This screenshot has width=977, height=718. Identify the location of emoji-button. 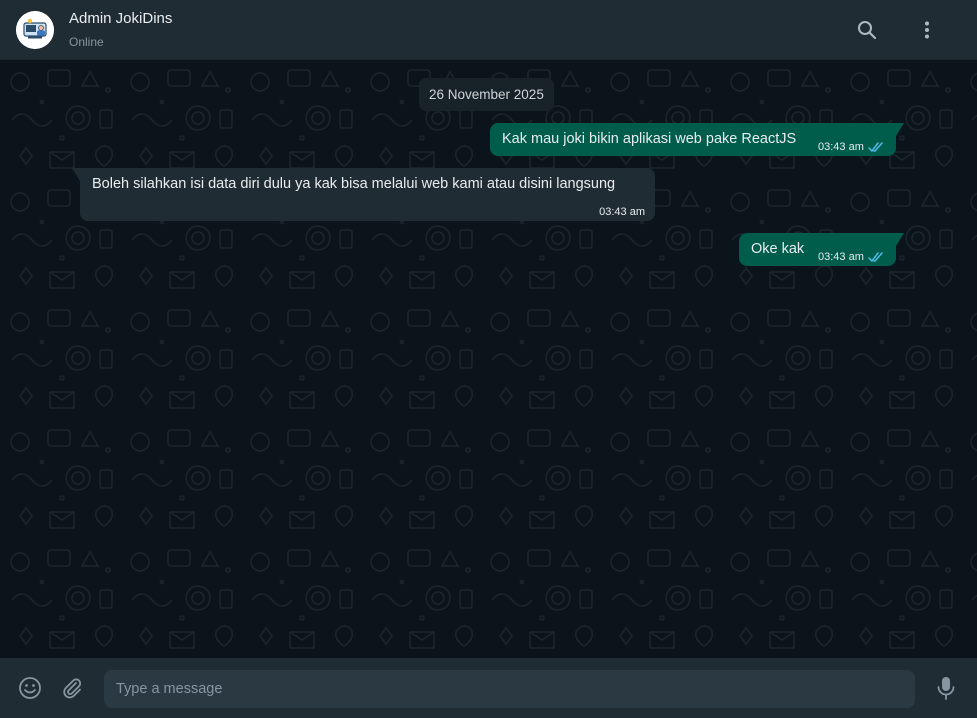
(30, 688).